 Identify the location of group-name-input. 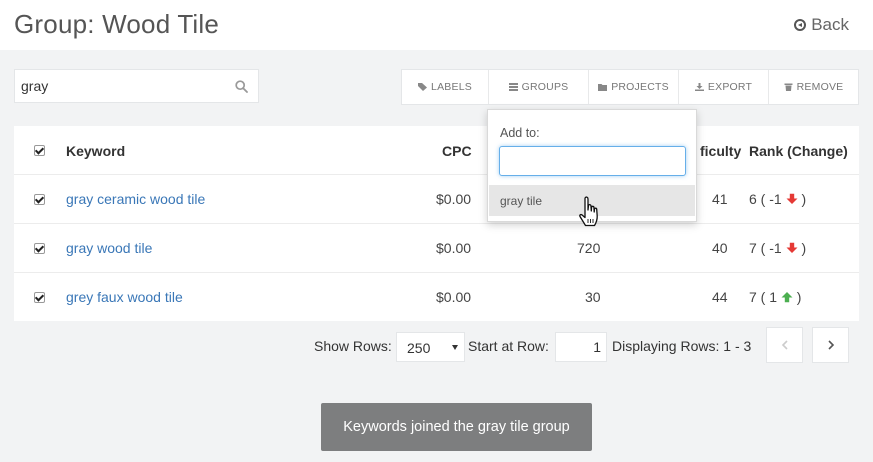
(592, 161).